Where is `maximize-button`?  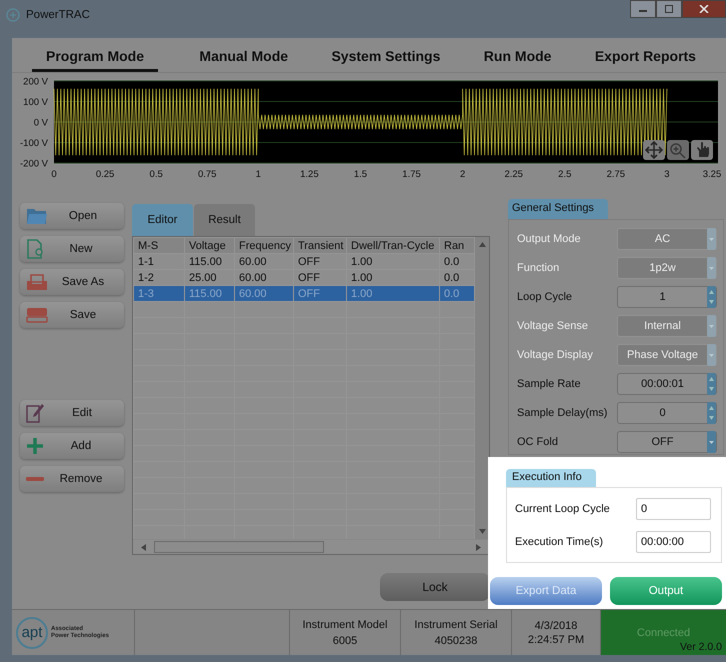 maximize-button is located at coordinates (669, 9).